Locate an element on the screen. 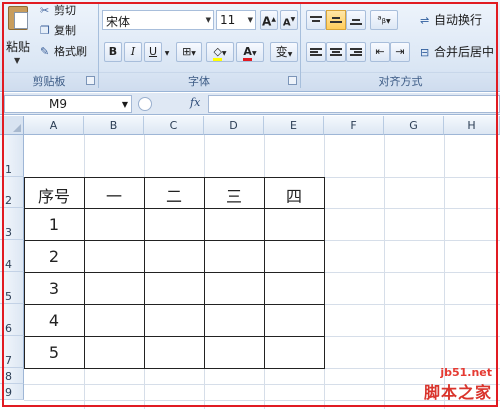  column-header-b: B is located at coordinates (114, 125).